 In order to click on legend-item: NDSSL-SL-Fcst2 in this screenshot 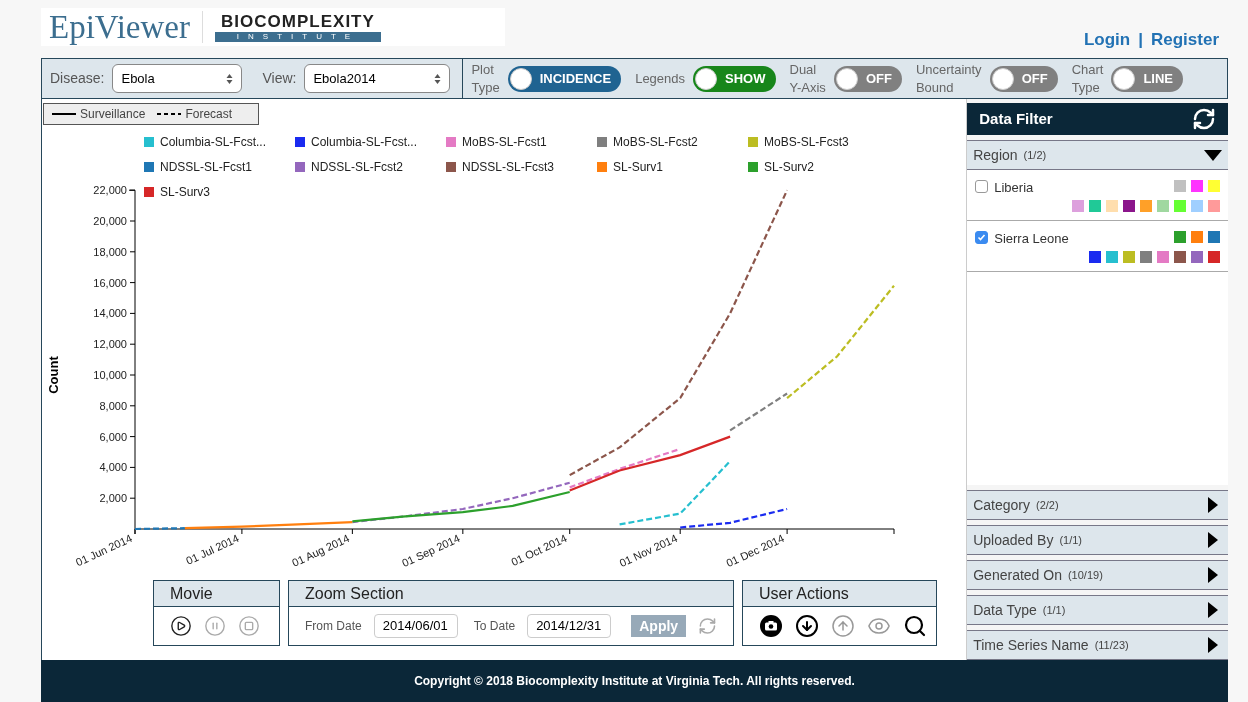, I will do `click(349, 167)`.